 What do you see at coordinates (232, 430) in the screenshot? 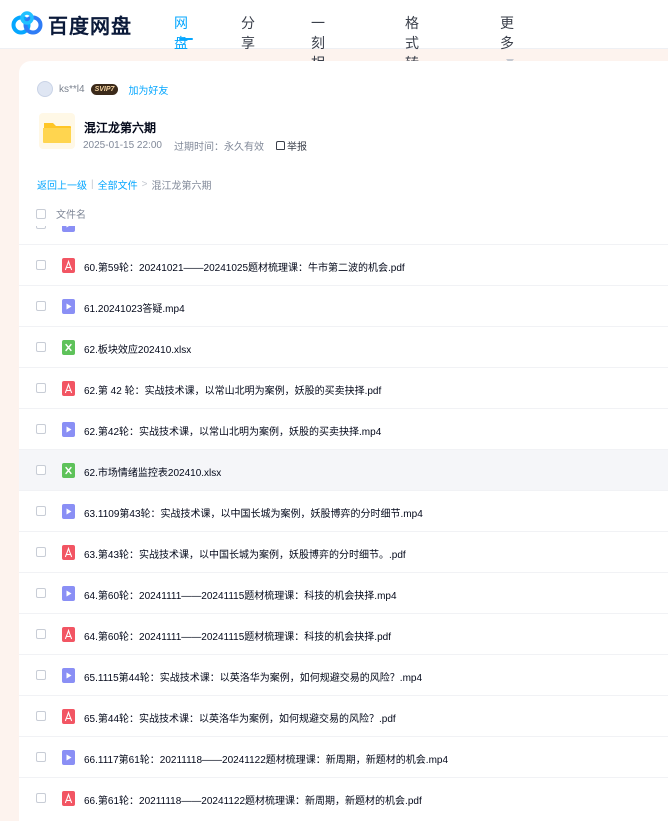
I see `file-name: 62.第42轮：实战技术课，以常山北明为案例，妖股的买卖抉择.mp4` at bounding box center [232, 430].